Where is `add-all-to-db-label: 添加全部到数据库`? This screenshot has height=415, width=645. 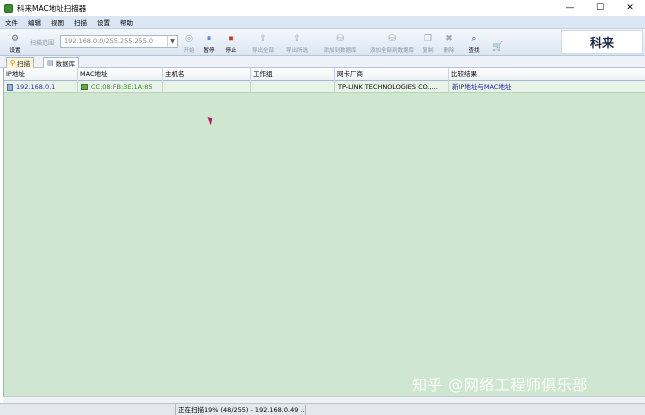
add-all-to-db-label: 添加全部到数据库 is located at coordinates (391, 51).